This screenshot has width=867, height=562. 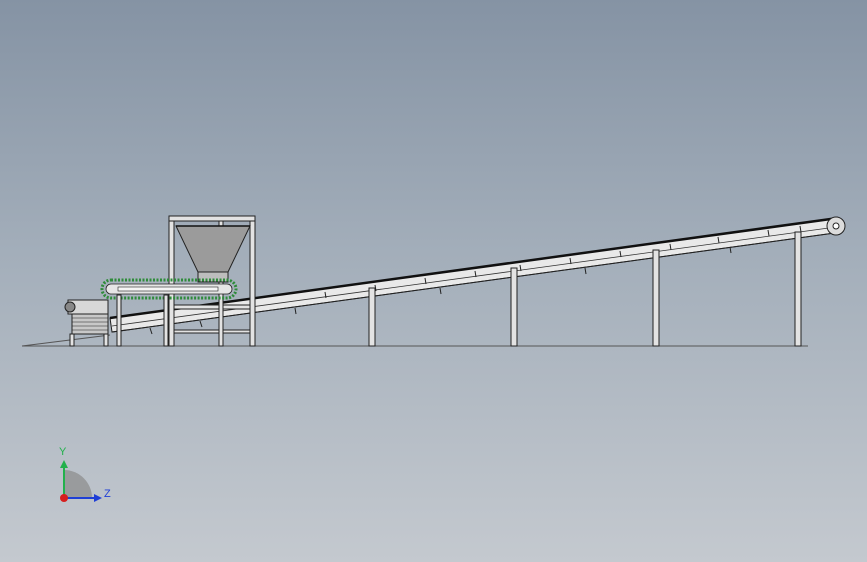 I want to click on z-axis-label: Z, so click(x=107, y=494).